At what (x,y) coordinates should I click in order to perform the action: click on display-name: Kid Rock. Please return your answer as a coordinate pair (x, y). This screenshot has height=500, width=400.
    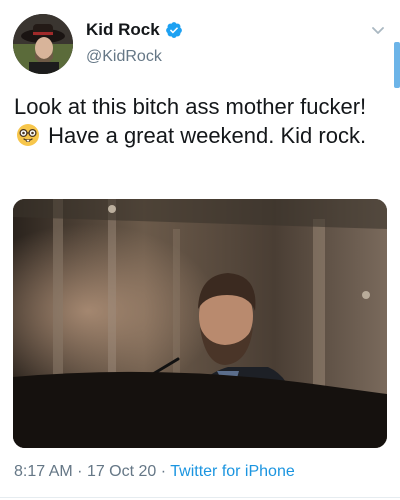
    Looking at the image, I should click on (123, 30).